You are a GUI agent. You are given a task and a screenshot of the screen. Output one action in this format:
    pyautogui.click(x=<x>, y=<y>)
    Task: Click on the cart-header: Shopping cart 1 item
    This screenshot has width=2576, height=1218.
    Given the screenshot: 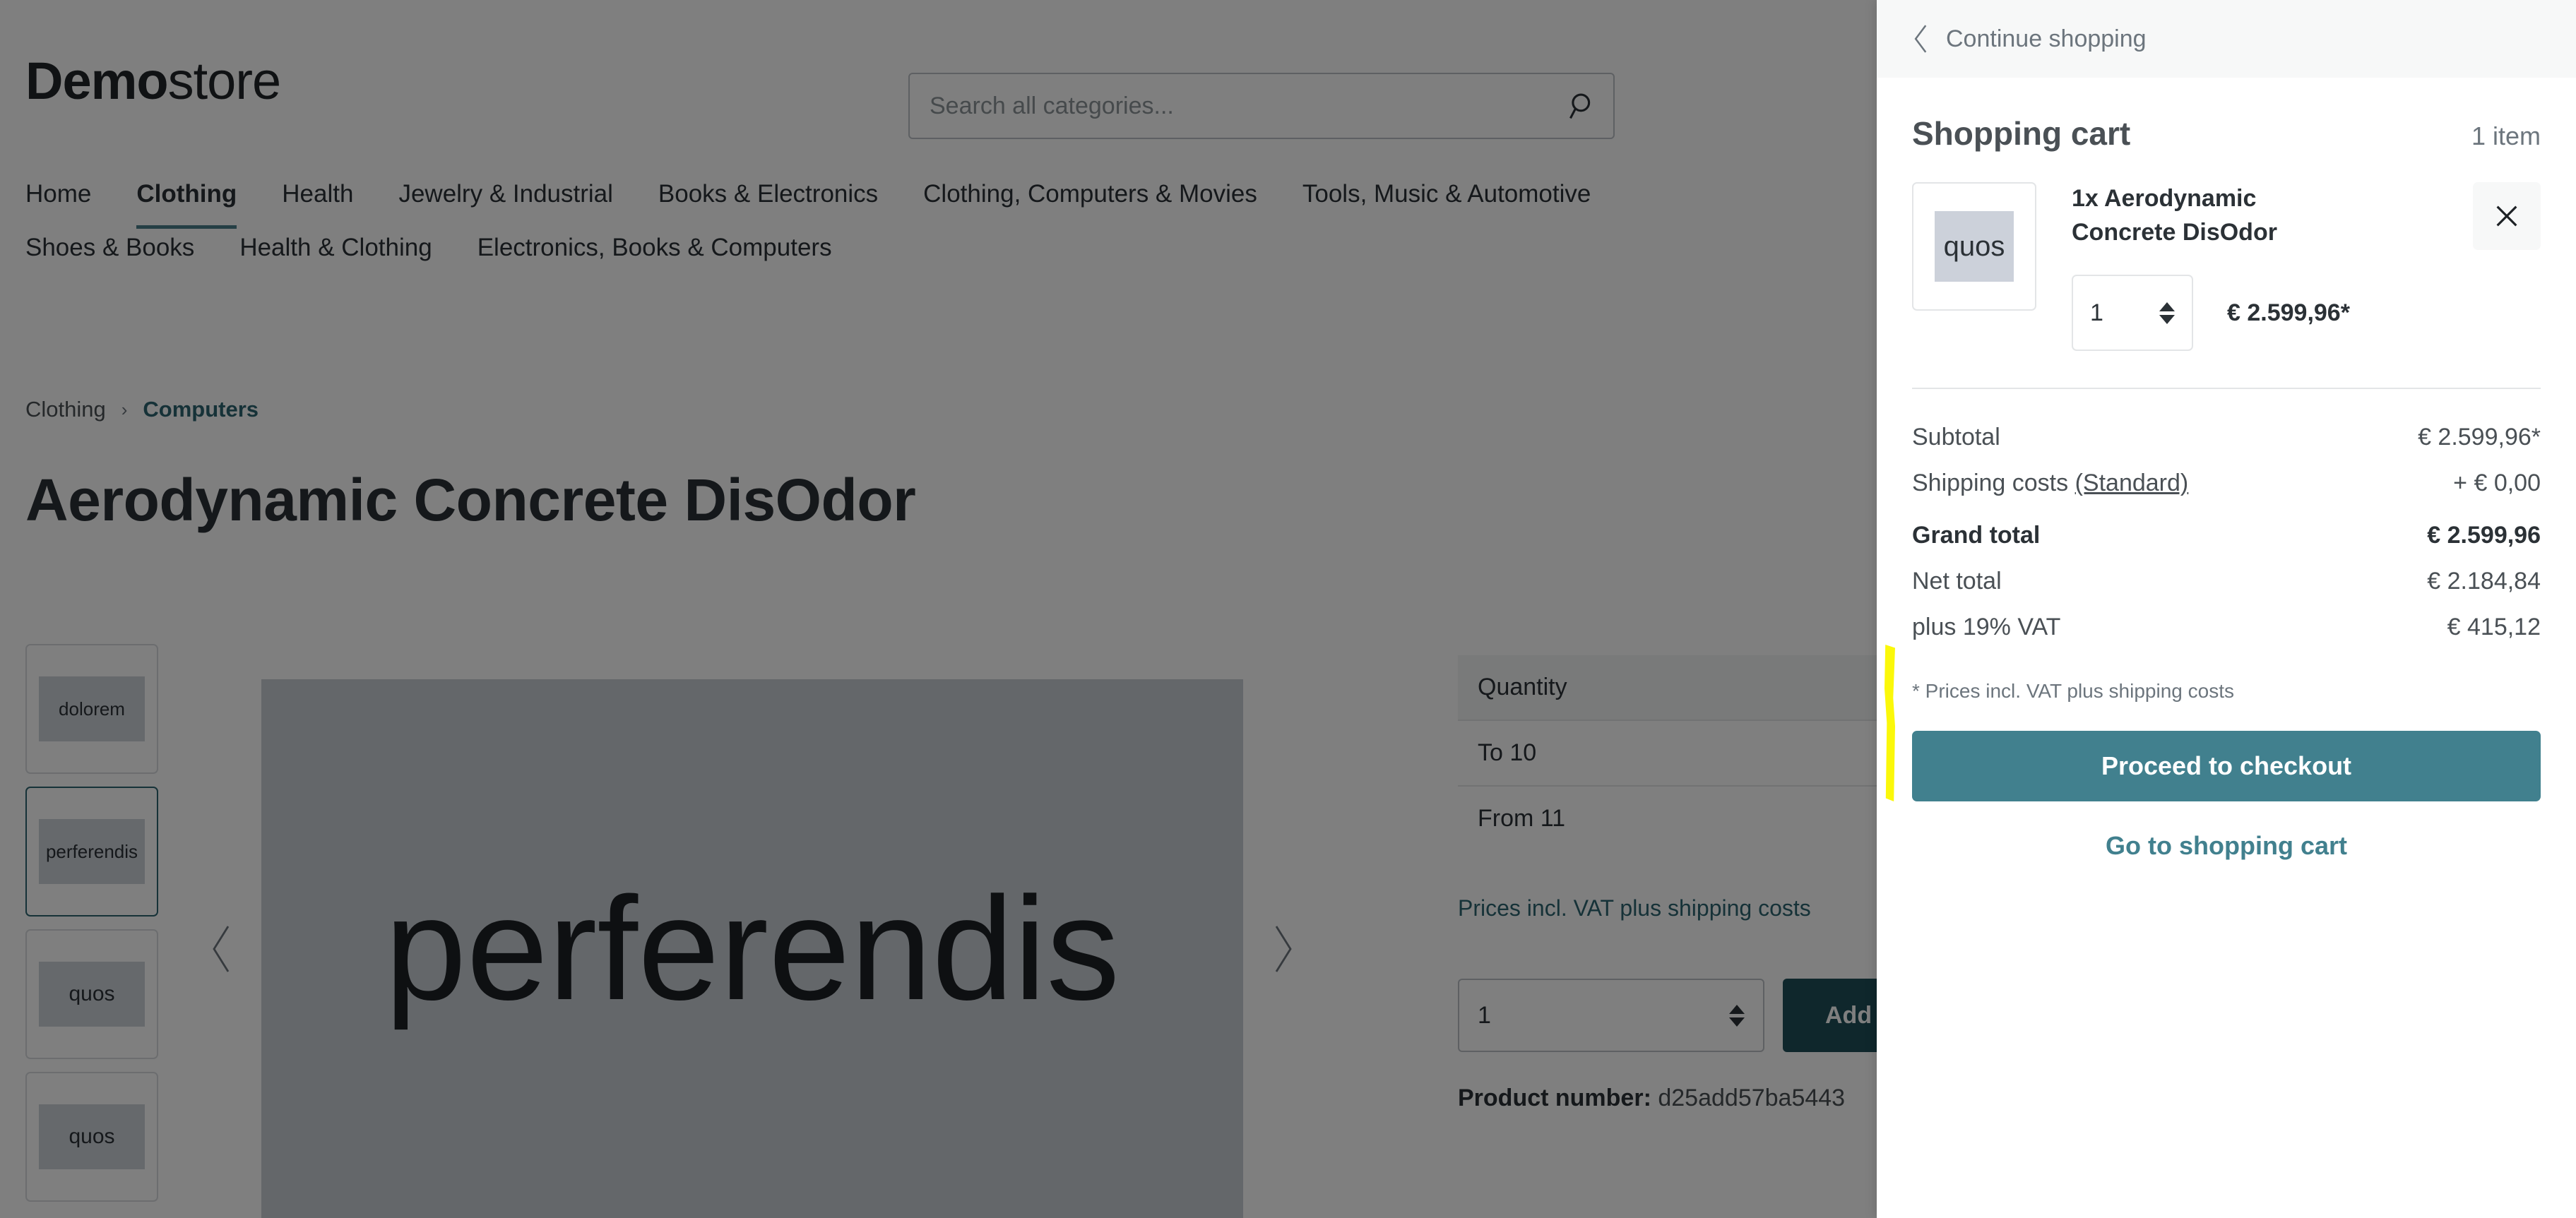 What is the action you would take?
    pyautogui.click(x=2226, y=115)
    